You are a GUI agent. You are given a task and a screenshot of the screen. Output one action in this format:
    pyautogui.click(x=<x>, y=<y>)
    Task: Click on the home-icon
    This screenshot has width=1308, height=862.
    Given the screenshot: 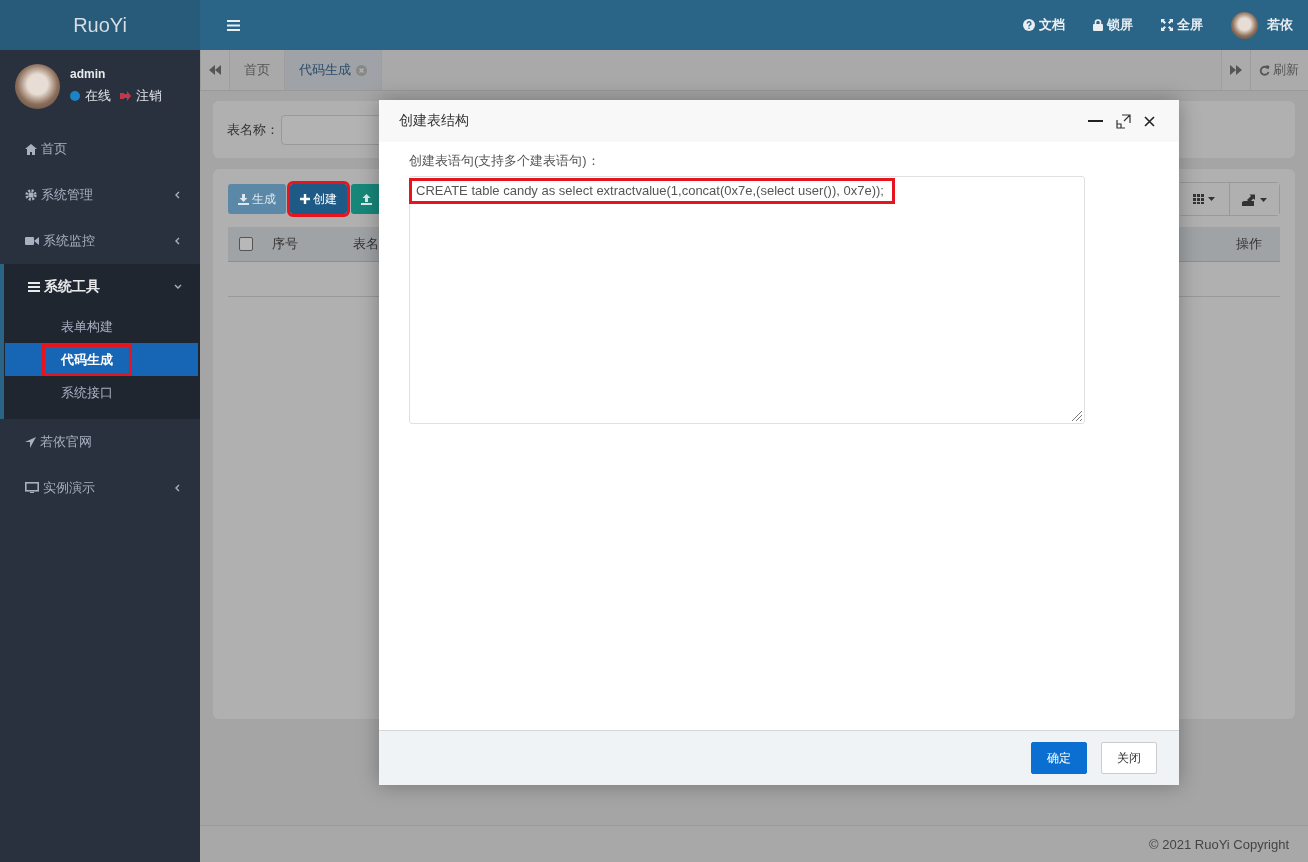 What is the action you would take?
    pyautogui.click(x=31, y=149)
    